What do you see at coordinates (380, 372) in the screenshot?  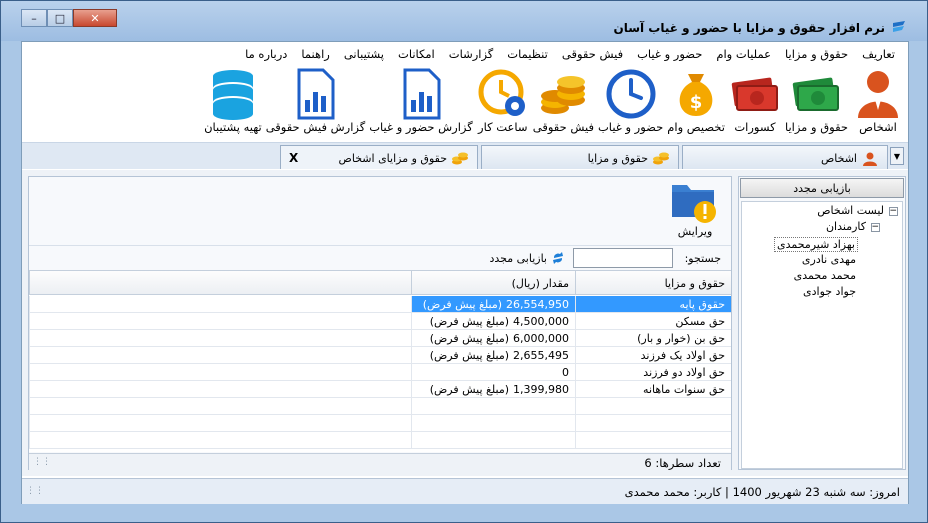 I see `table-row: حق اولاد دو فرزند 0` at bounding box center [380, 372].